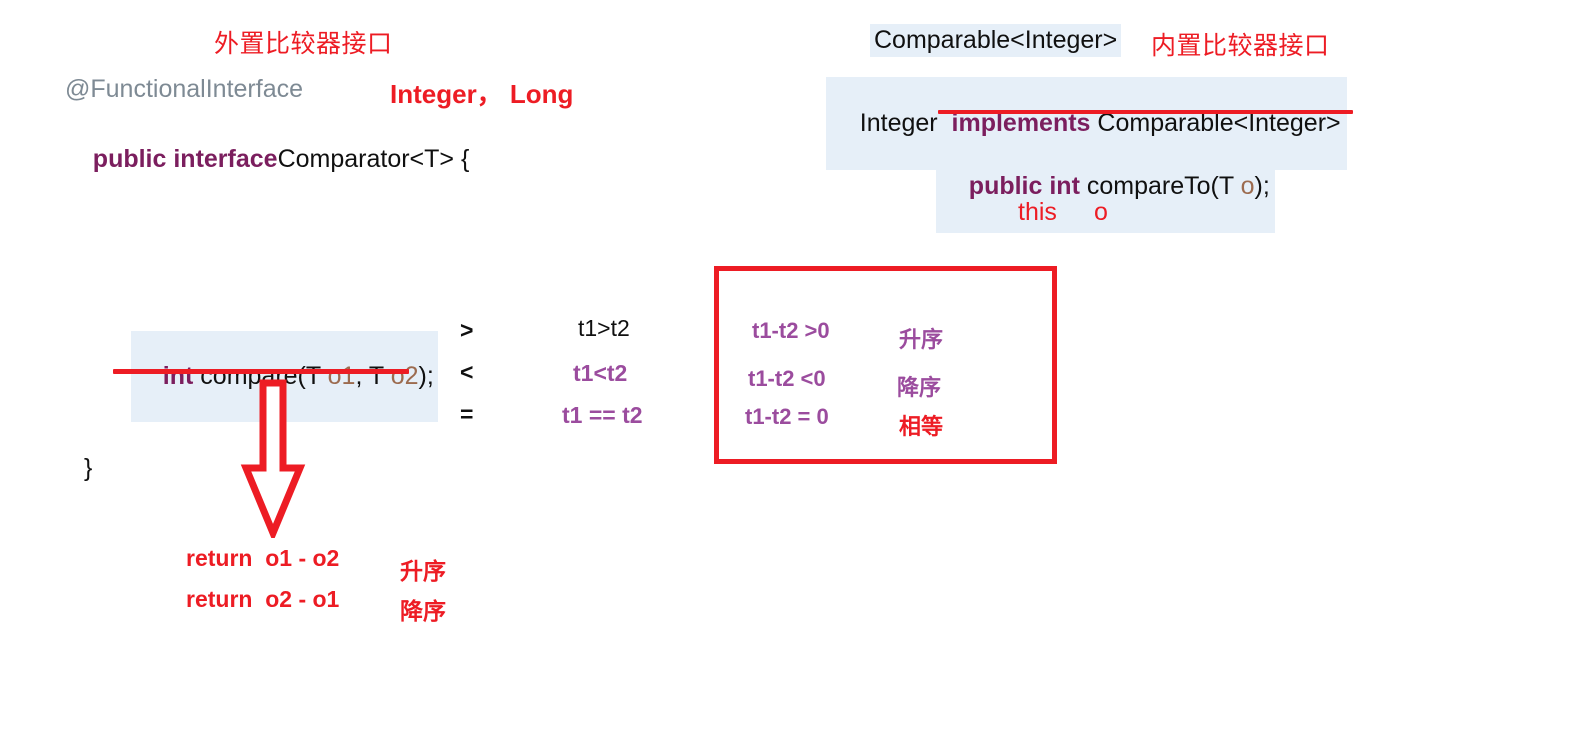 The height and width of the screenshot is (736, 1594). I want to click on result-expr-eq: t1-t2 = 0, so click(787, 416).